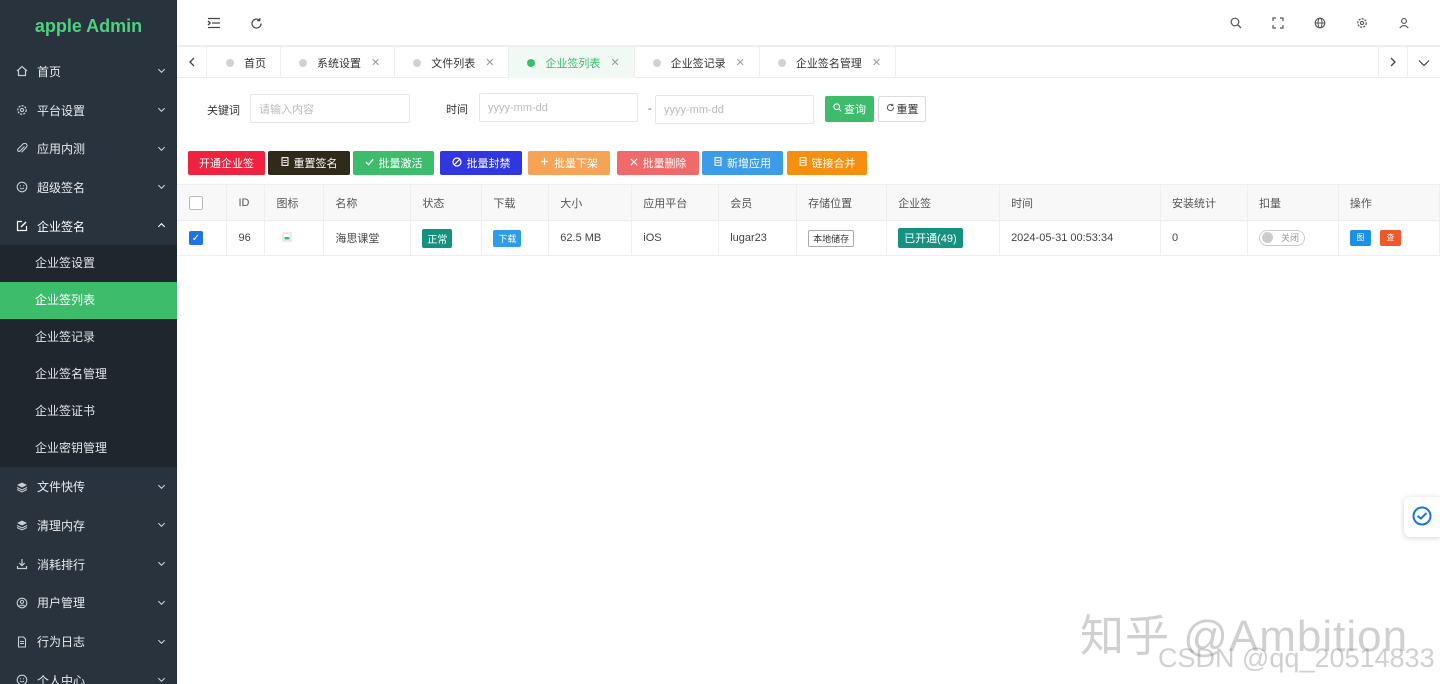 The image size is (1440, 684). Describe the element at coordinates (88, 486) in the screenshot. I see `sidebar-item-file-transfer: 文件快传` at that location.